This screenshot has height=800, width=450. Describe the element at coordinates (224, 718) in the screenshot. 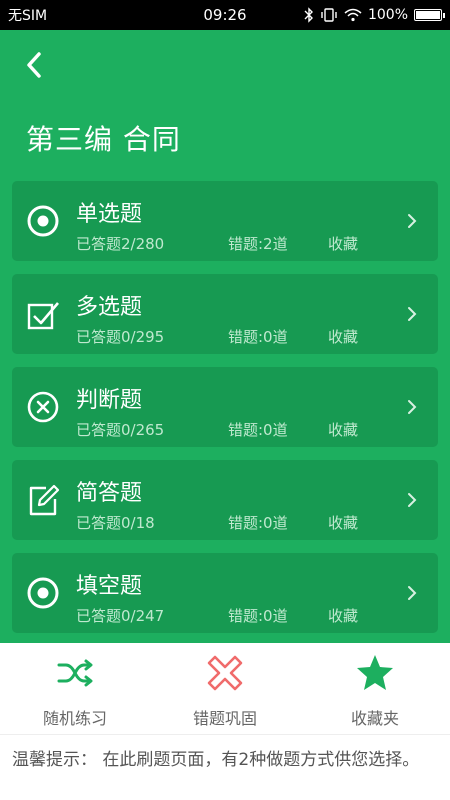

I see `tab-label: 错题巩固` at that location.